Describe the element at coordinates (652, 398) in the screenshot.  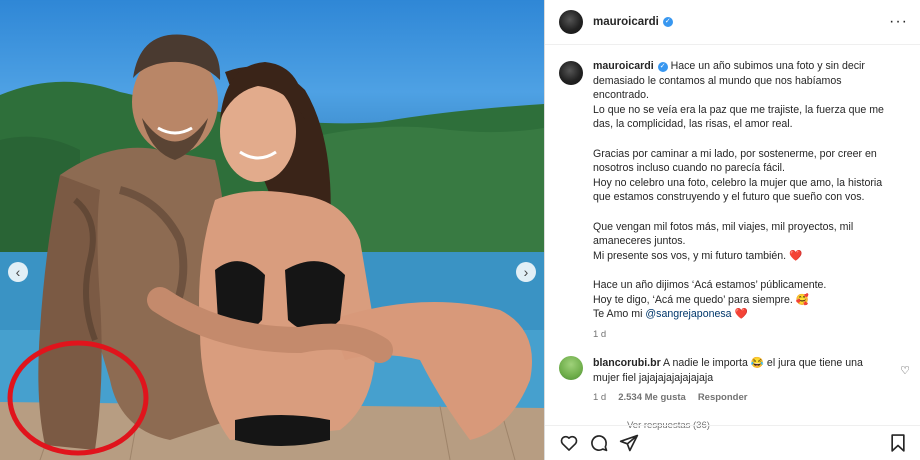
I see `comment-likes-count: 2.534 Me gusta` at that location.